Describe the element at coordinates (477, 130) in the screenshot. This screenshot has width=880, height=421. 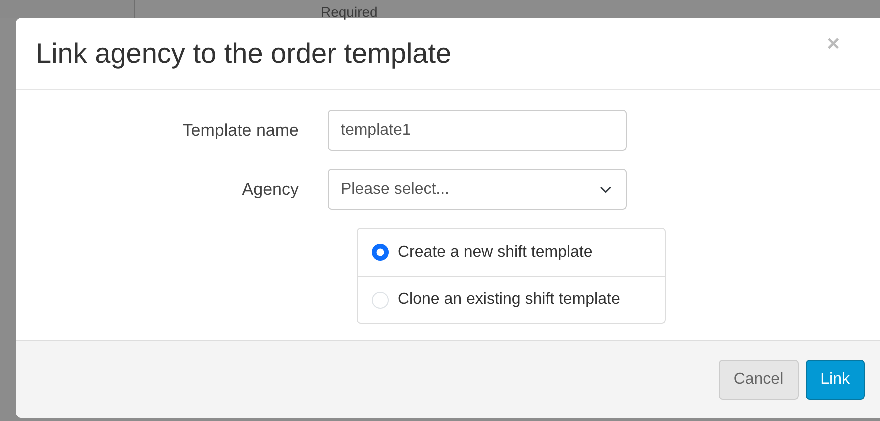
I see `text-field: template1` at that location.